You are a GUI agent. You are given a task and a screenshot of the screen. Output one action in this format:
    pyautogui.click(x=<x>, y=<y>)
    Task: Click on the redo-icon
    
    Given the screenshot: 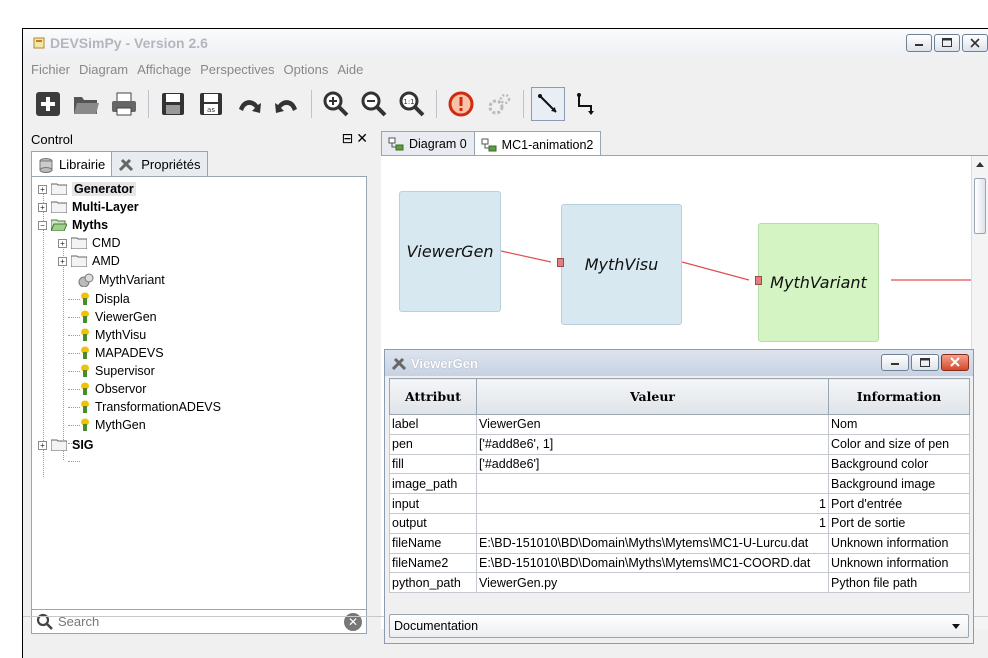 What is the action you would take?
    pyautogui.click(x=286, y=106)
    